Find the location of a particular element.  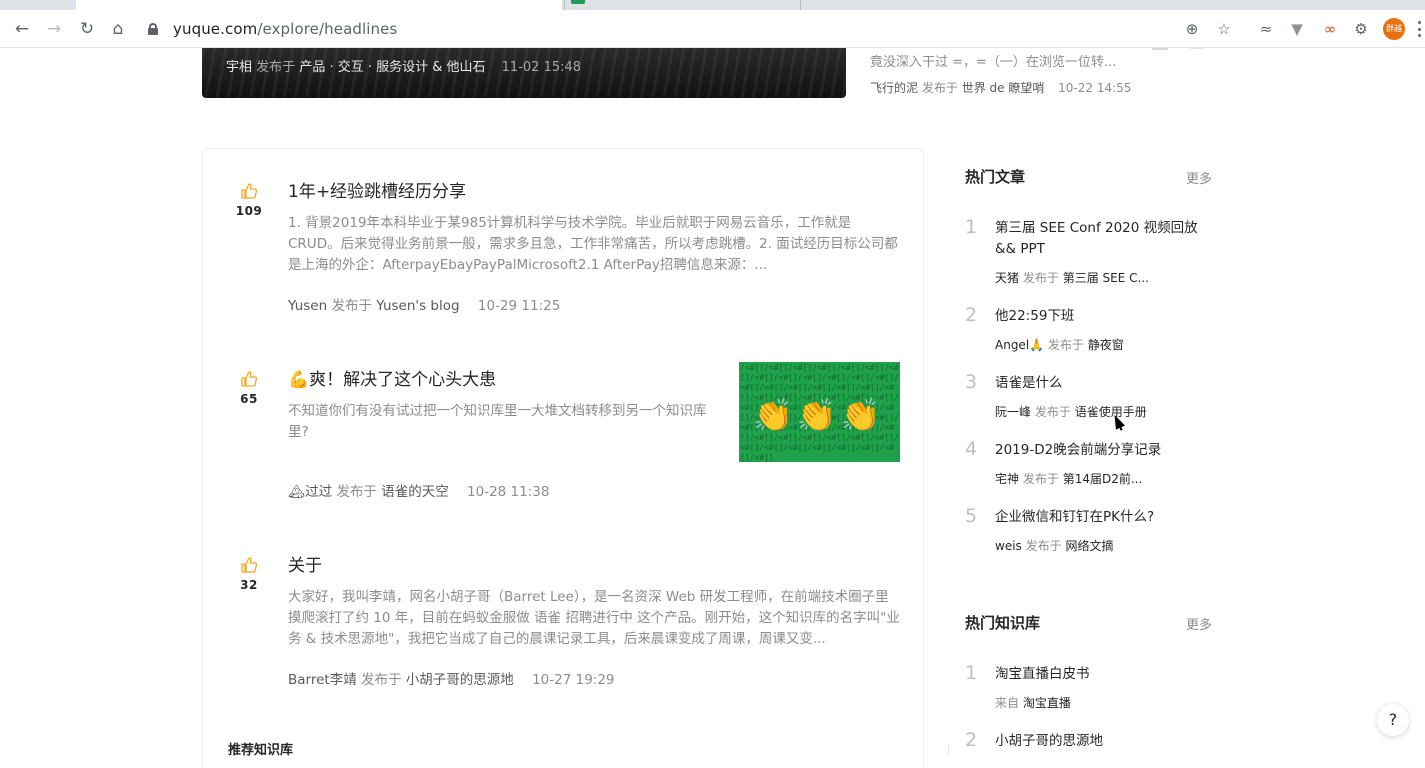

post-meta: Barret李靖 发布于 小胡子哥的思源地 10-27 19:29 is located at coordinates (451, 680).